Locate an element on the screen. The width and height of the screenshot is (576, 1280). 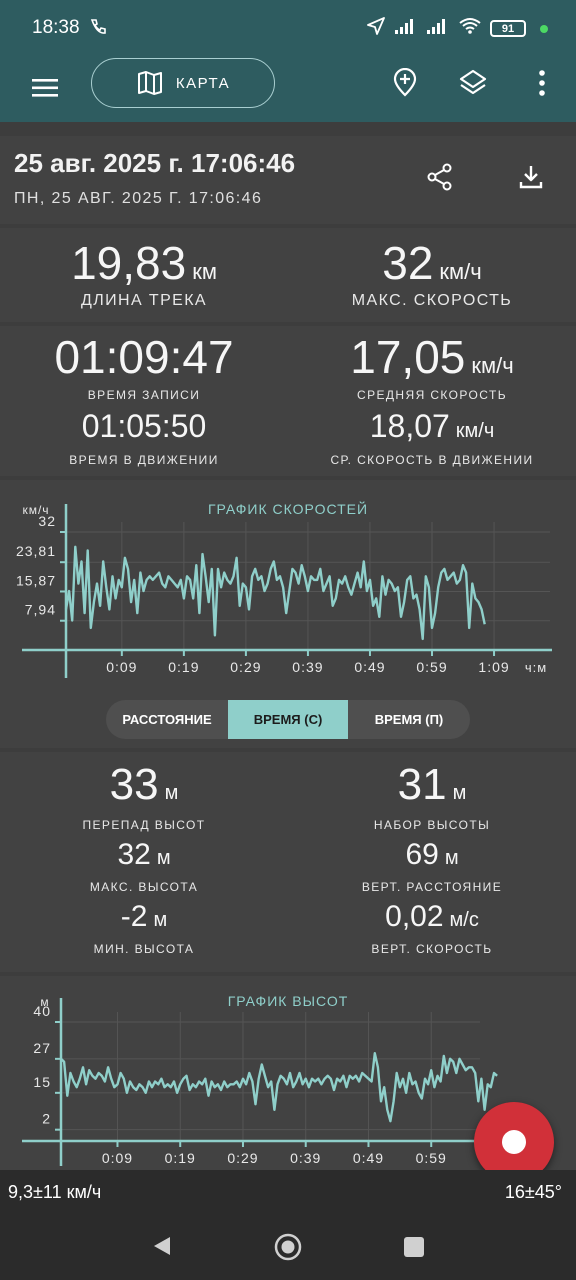
wifi-icon is located at coordinates (470, 28).